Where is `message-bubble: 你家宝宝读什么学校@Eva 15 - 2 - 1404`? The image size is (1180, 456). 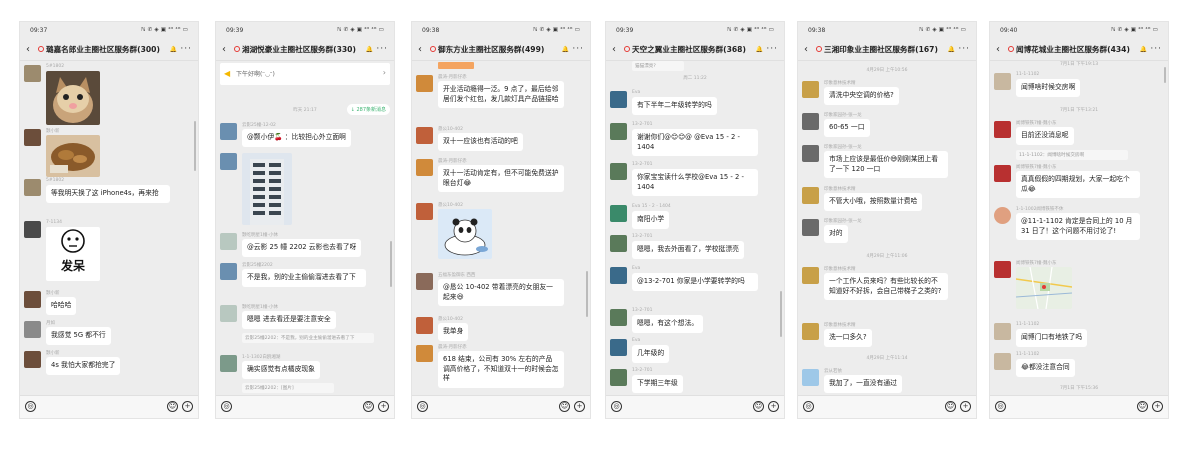 message-bubble: 你家宝宝读什么学校@Eva 15 - 2 - 1404 is located at coordinates (695, 182).